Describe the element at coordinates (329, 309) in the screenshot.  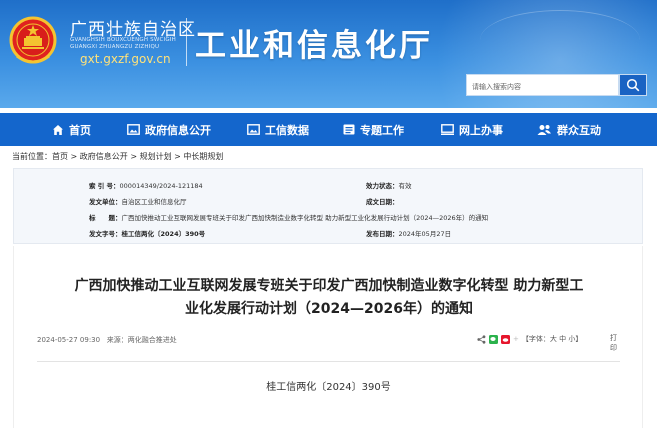
I see `article-title-line: 业化发展行动计划（2024—2026年）的通知` at that location.